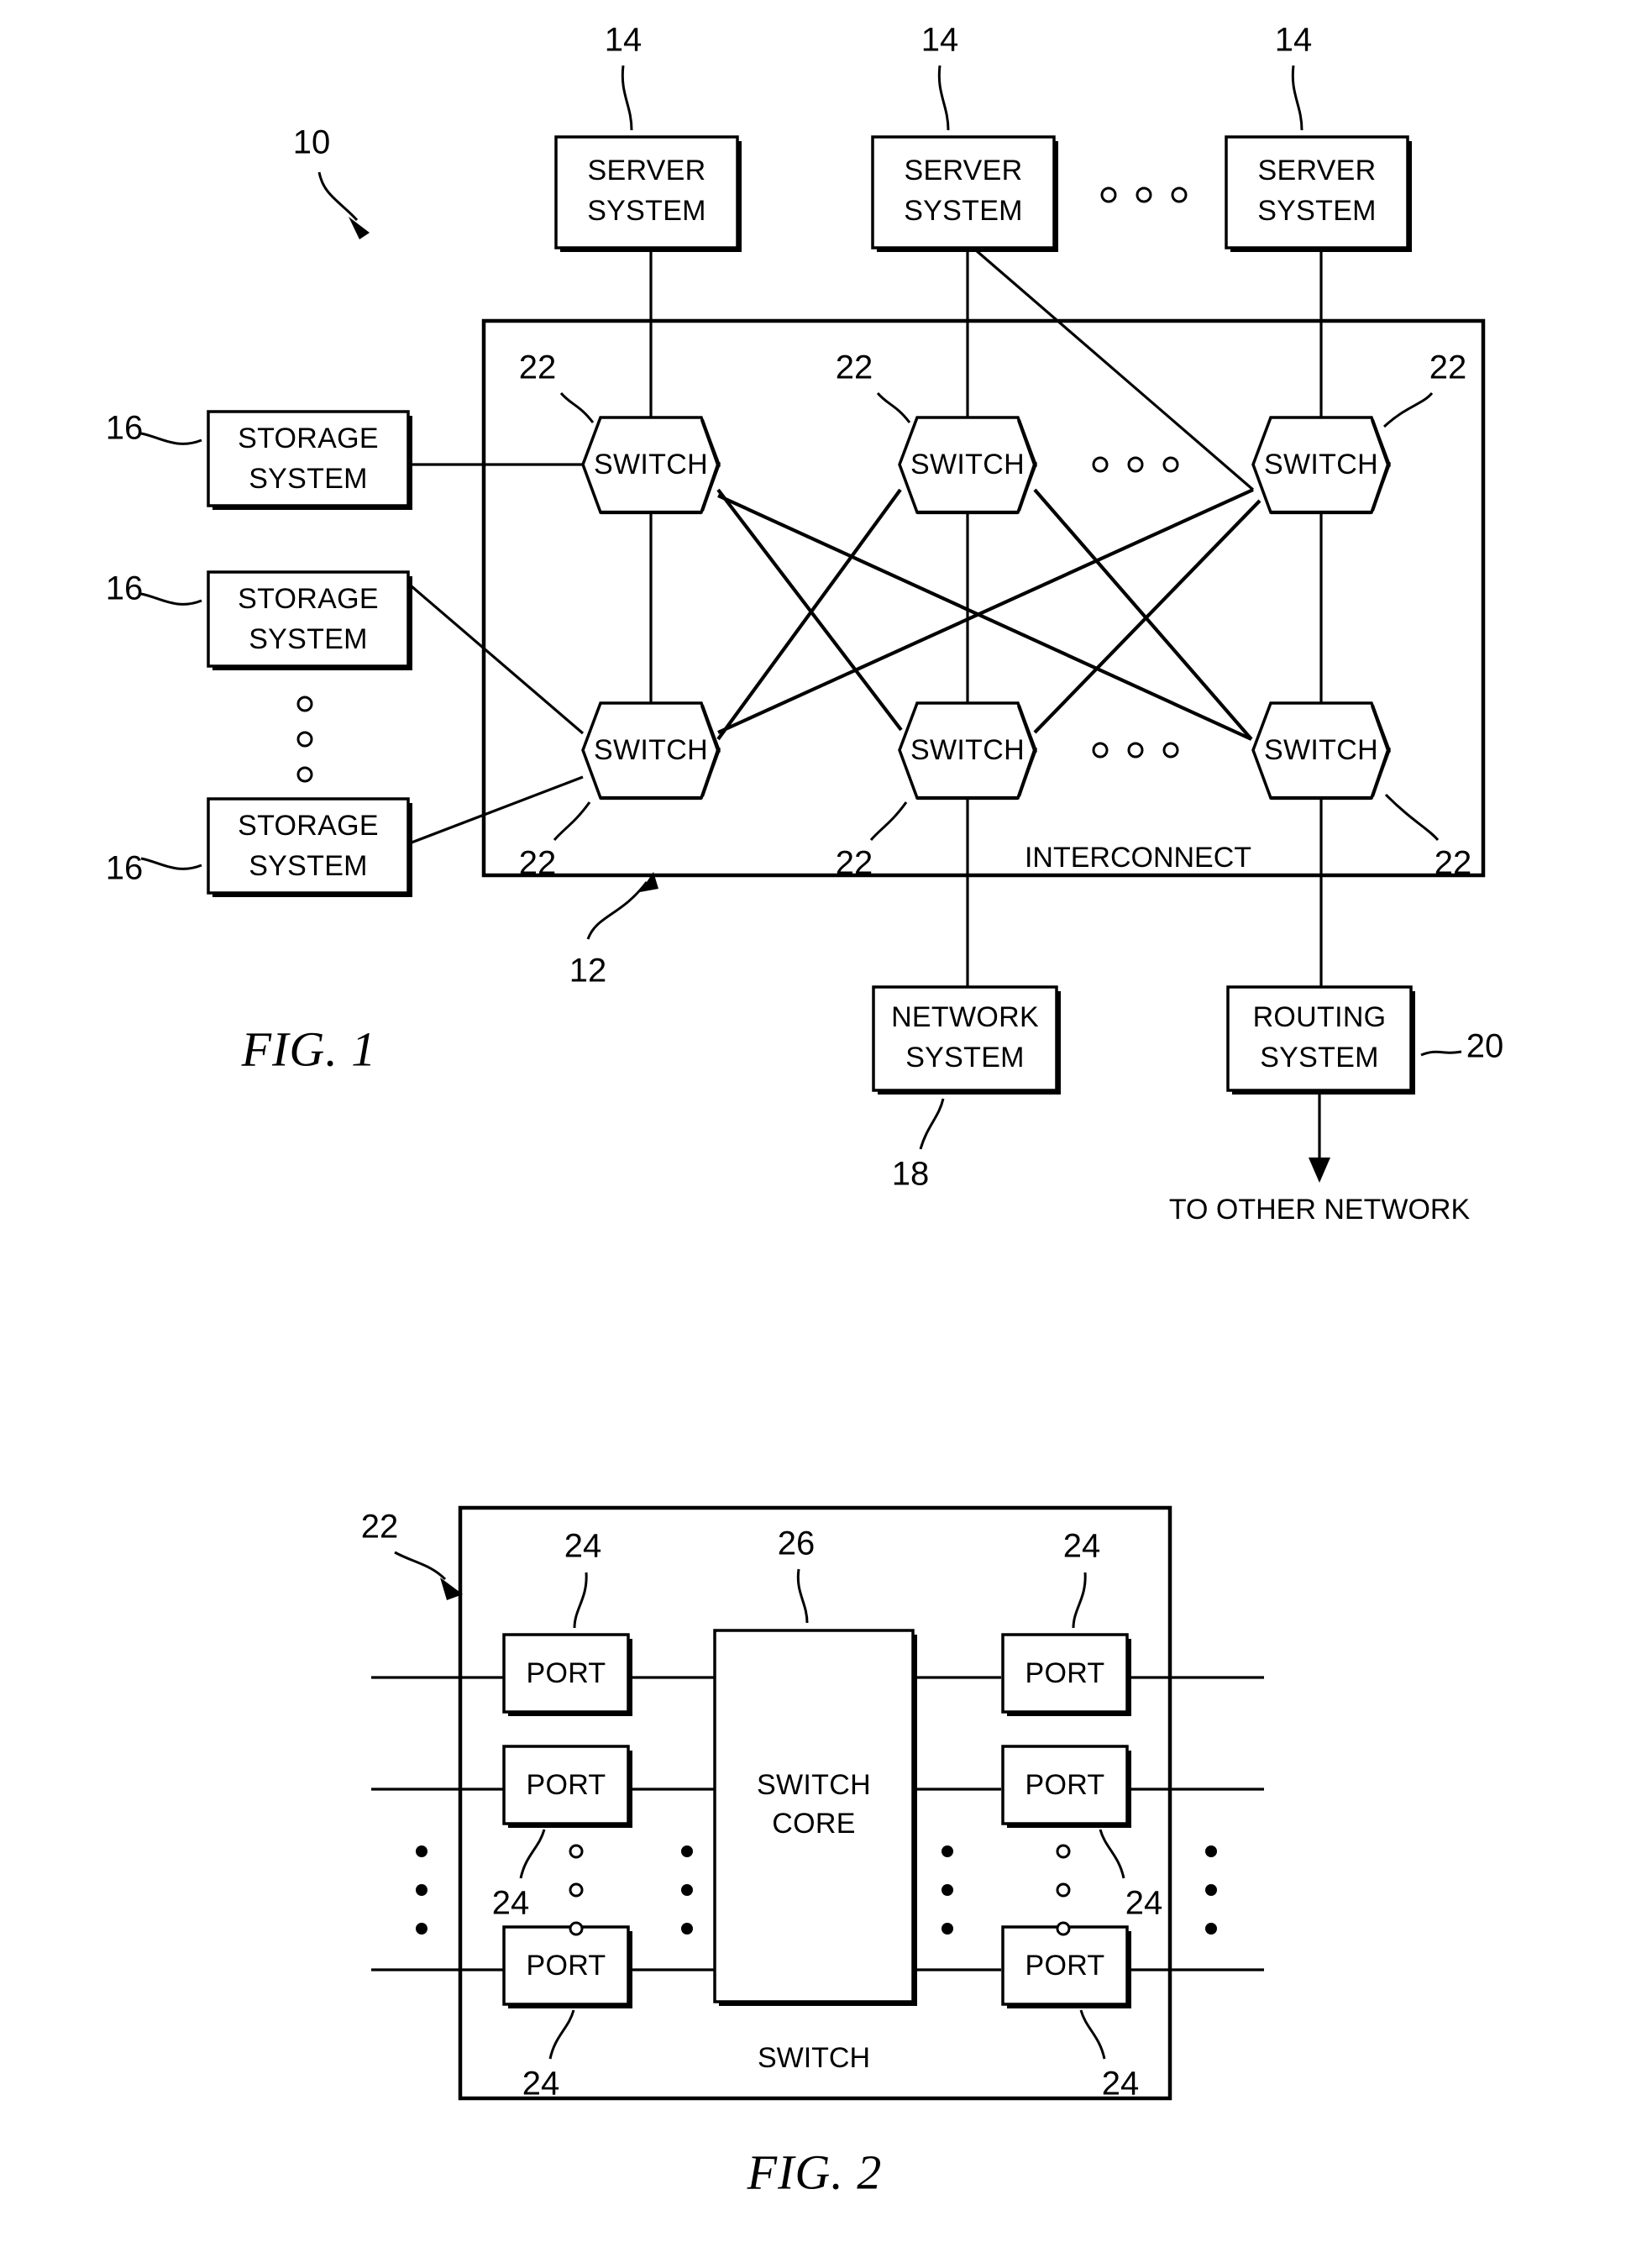 This screenshot has height=2268, width=1647. I want to click on fig2-ref-24-r2: 24, so click(1144, 1903).